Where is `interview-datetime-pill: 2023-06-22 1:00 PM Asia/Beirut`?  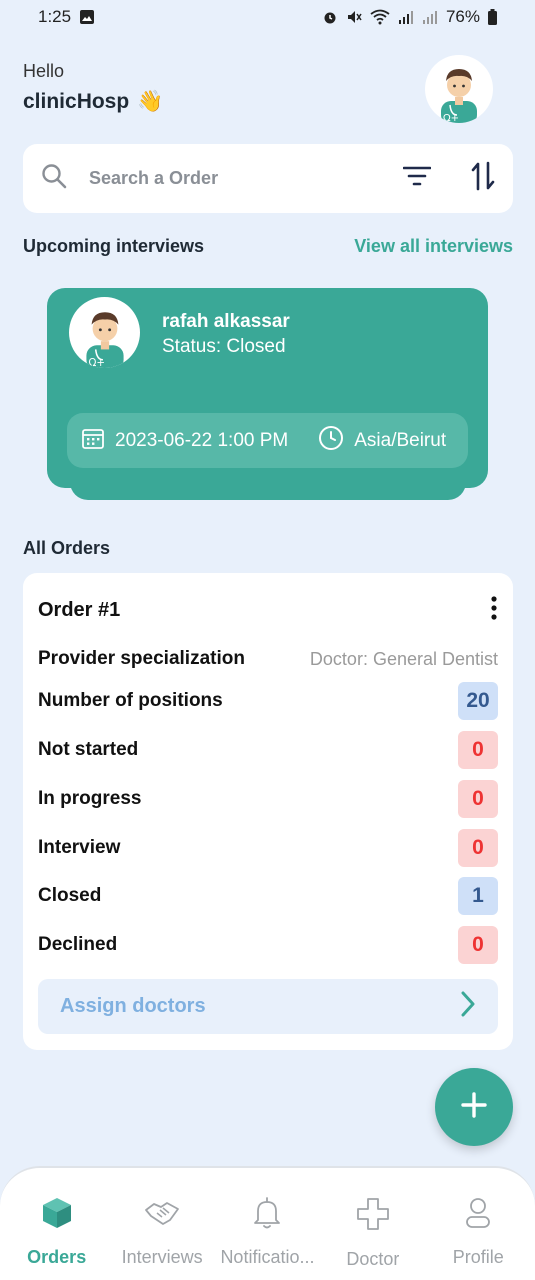 interview-datetime-pill: 2023-06-22 1:00 PM Asia/Beirut is located at coordinates (267, 440).